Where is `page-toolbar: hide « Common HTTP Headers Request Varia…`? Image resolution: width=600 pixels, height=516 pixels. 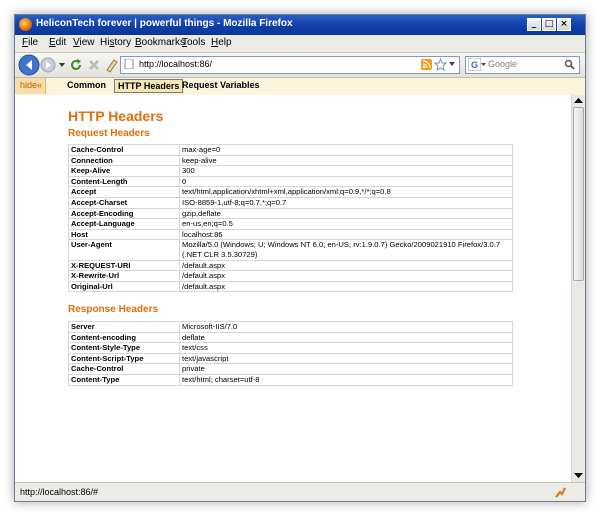 page-toolbar: hide « Common HTTP Headers Request Varia… is located at coordinates (300, 87).